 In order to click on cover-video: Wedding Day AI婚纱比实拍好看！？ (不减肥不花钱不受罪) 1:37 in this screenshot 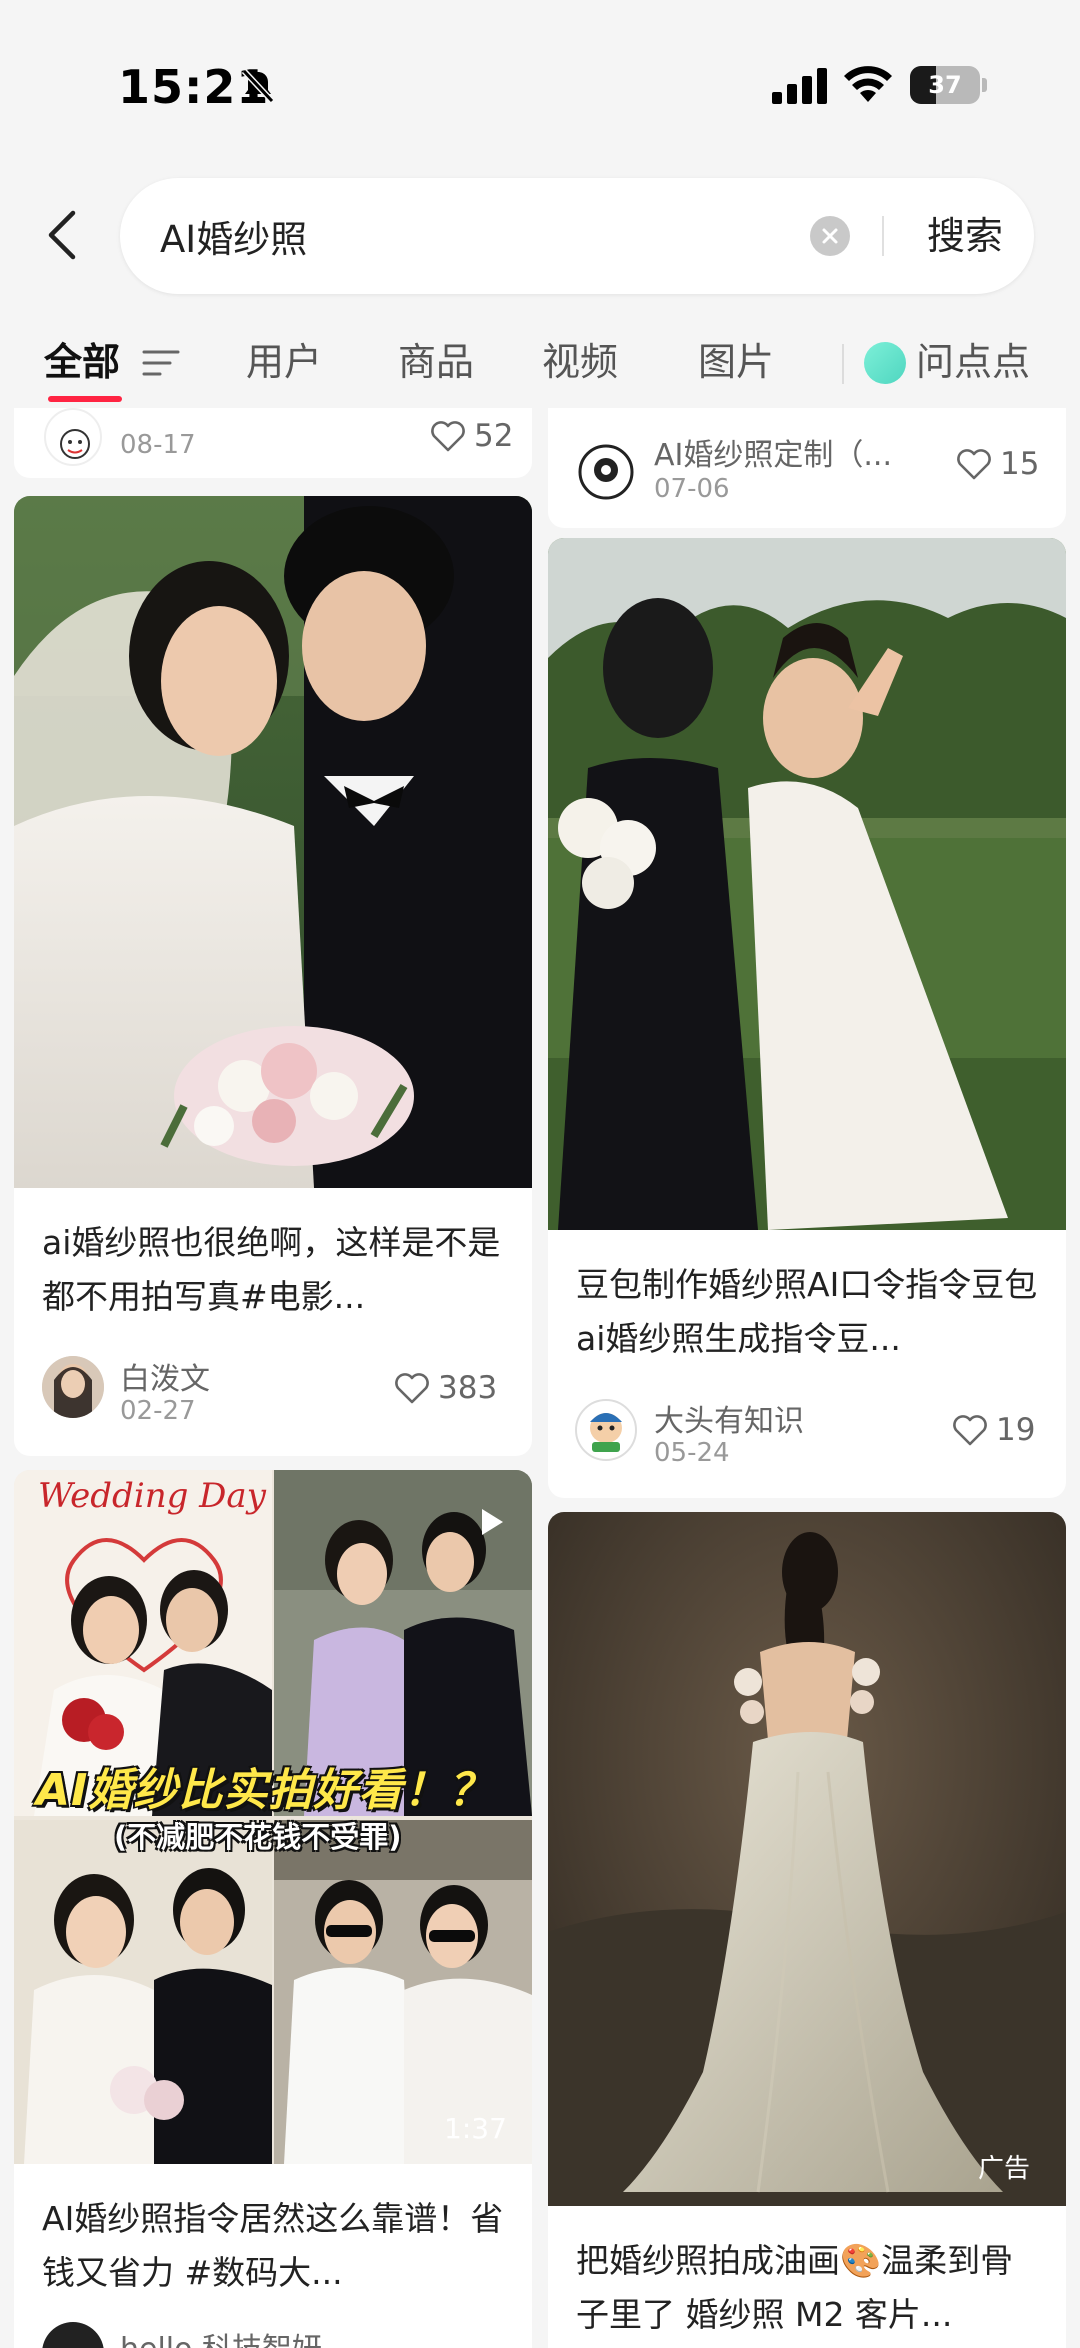, I will do `click(273, 1817)`.